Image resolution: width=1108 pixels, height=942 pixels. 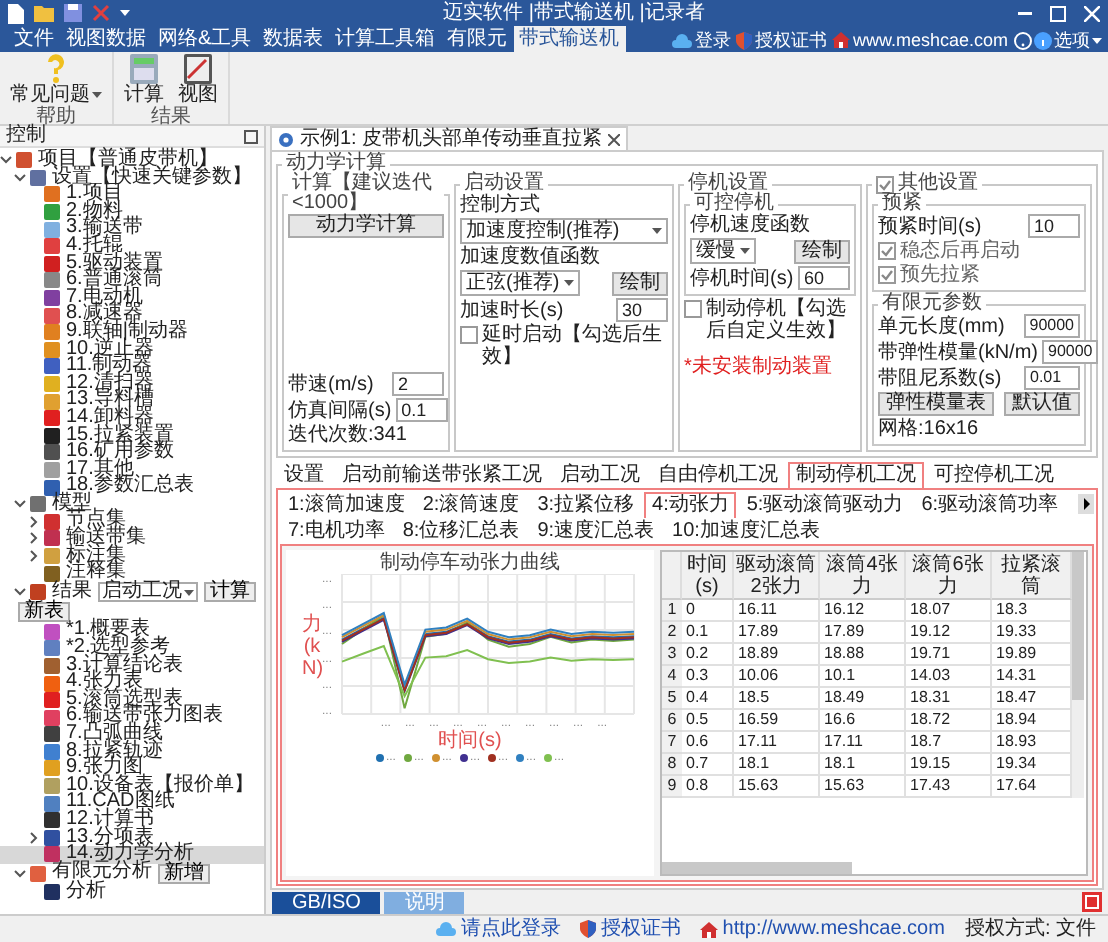 What do you see at coordinates (132, 401) in the screenshot?
I see `tree-item: 13.导料槽` at bounding box center [132, 401].